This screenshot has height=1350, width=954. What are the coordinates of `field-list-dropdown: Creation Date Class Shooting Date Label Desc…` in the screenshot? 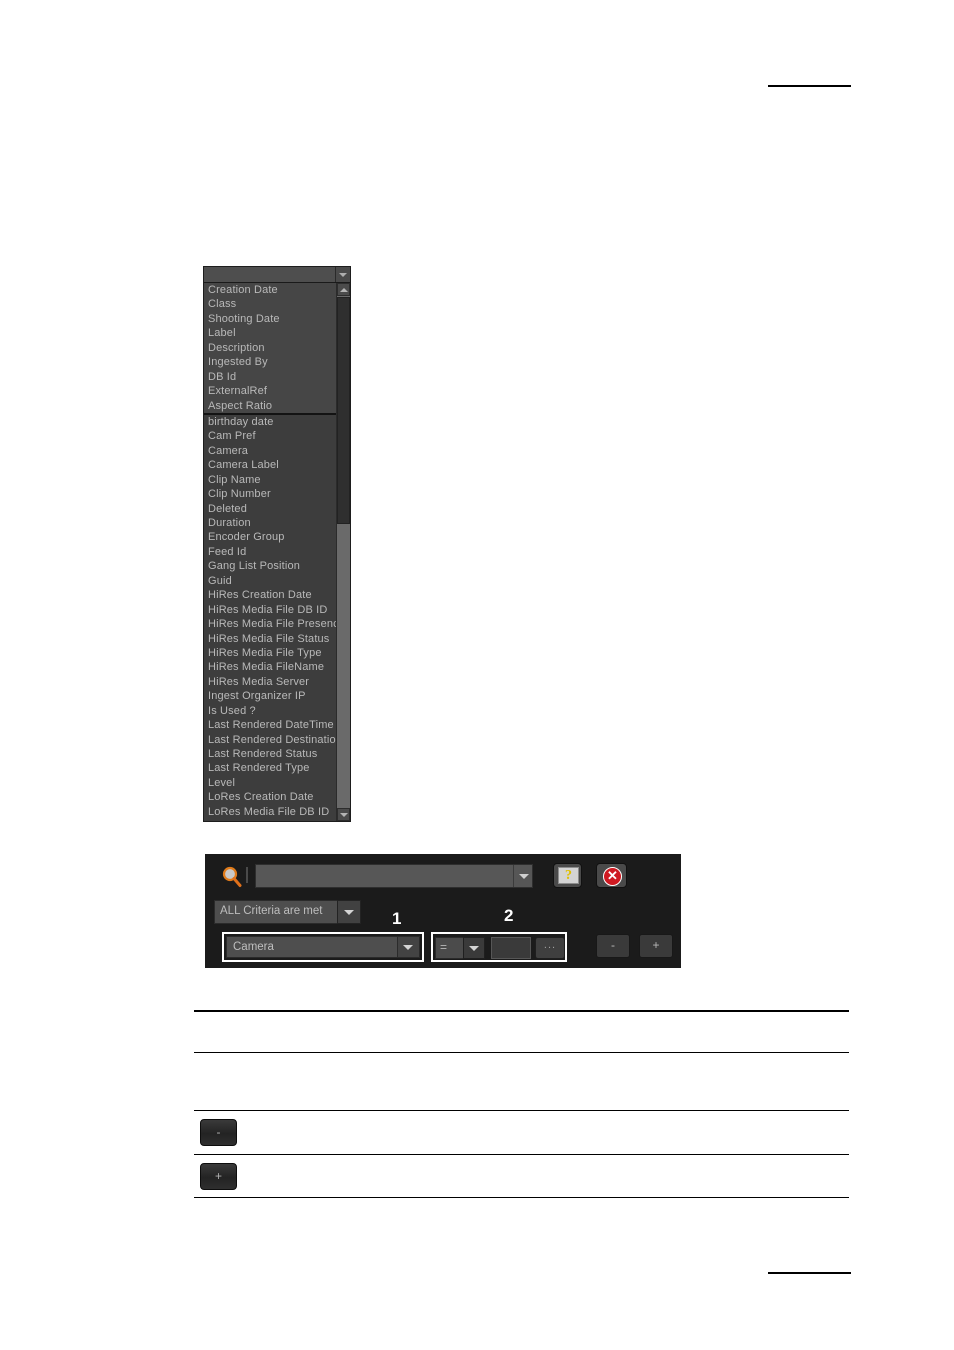 It's located at (277, 544).